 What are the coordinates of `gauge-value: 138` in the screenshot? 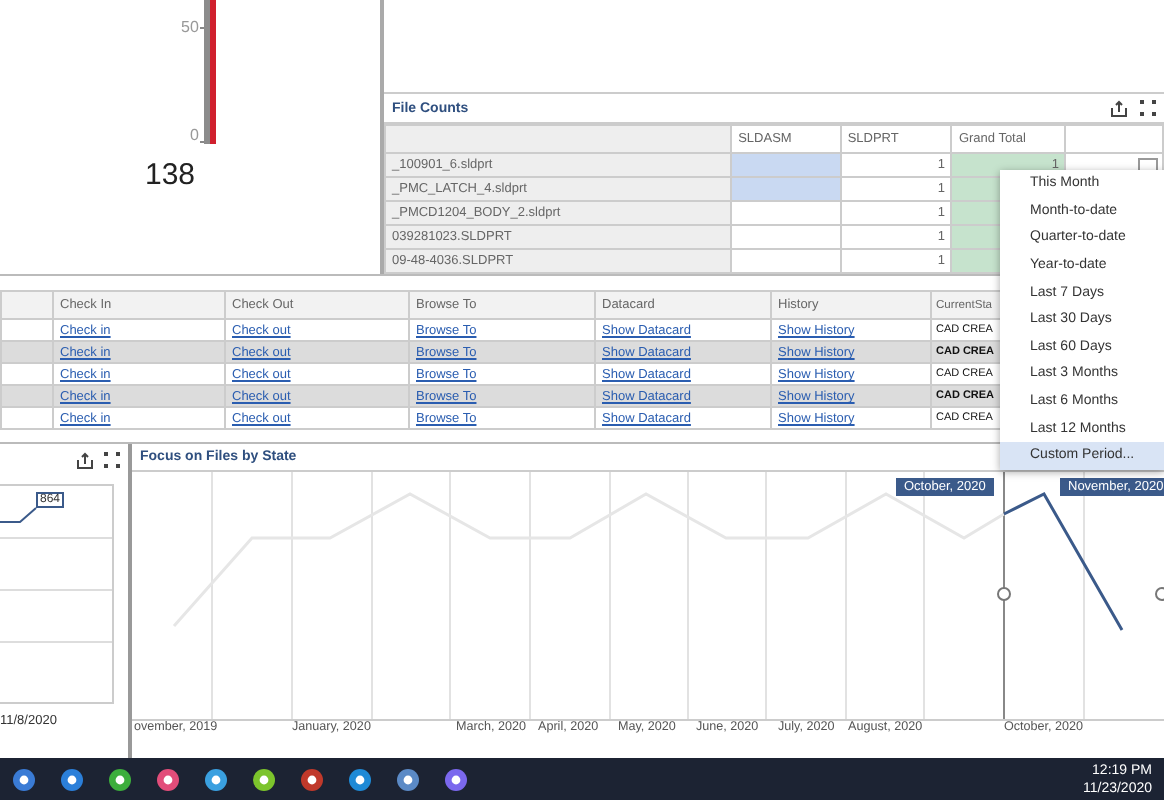 It's located at (170, 175).